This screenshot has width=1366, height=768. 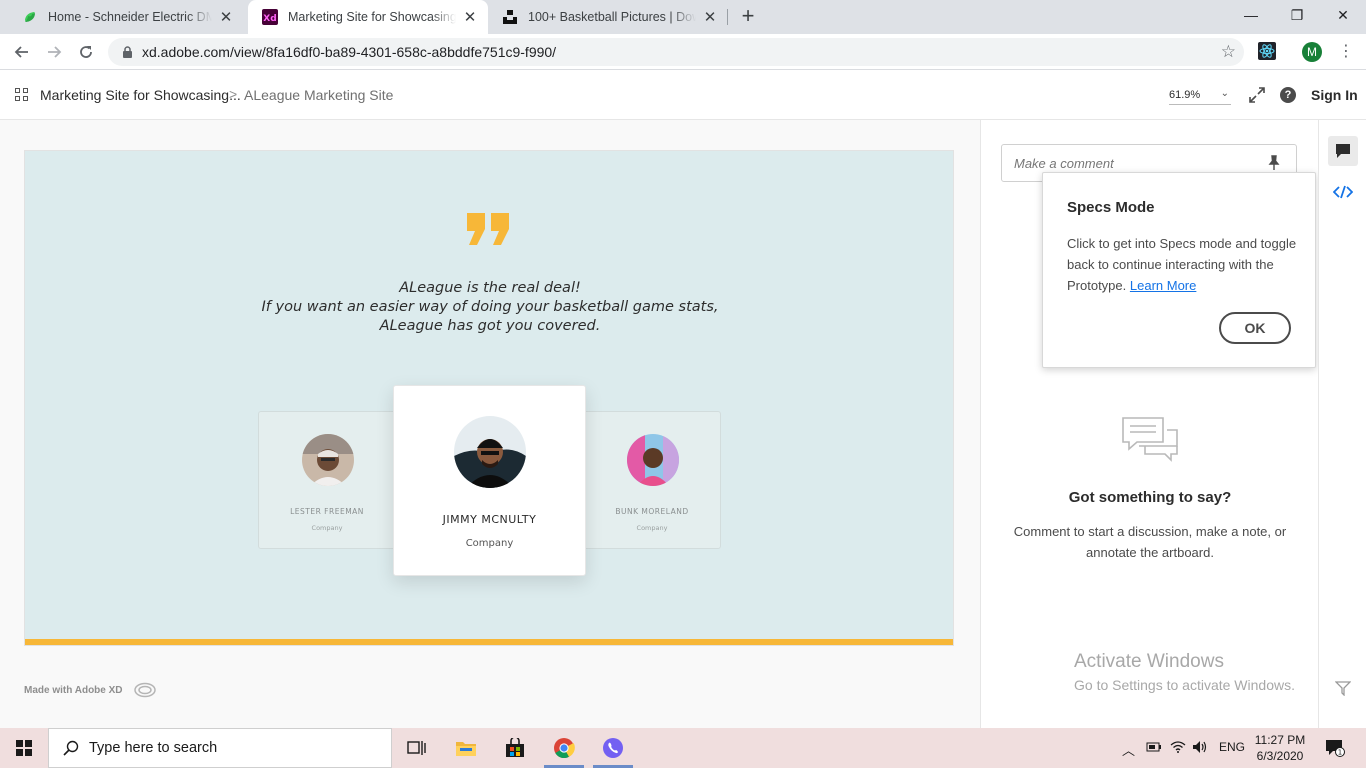 I want to click on help-icon: ?, so click(x=1288, y=95).